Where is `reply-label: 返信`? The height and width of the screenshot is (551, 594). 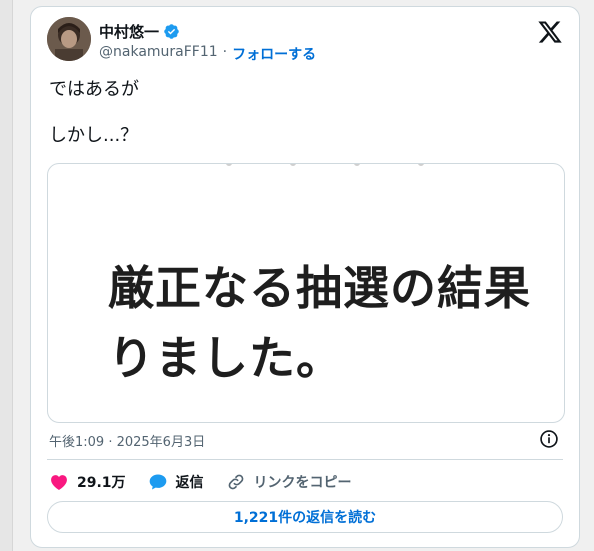
reply-label: 返信 is located at coordinates (189, 483).